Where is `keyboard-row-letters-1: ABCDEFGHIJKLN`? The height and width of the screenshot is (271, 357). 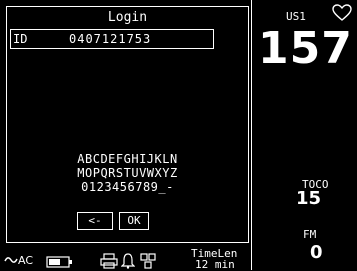
keyboard-row-letters-1: ABCDEFGHIJKLN is located at coordinates (127, 159).